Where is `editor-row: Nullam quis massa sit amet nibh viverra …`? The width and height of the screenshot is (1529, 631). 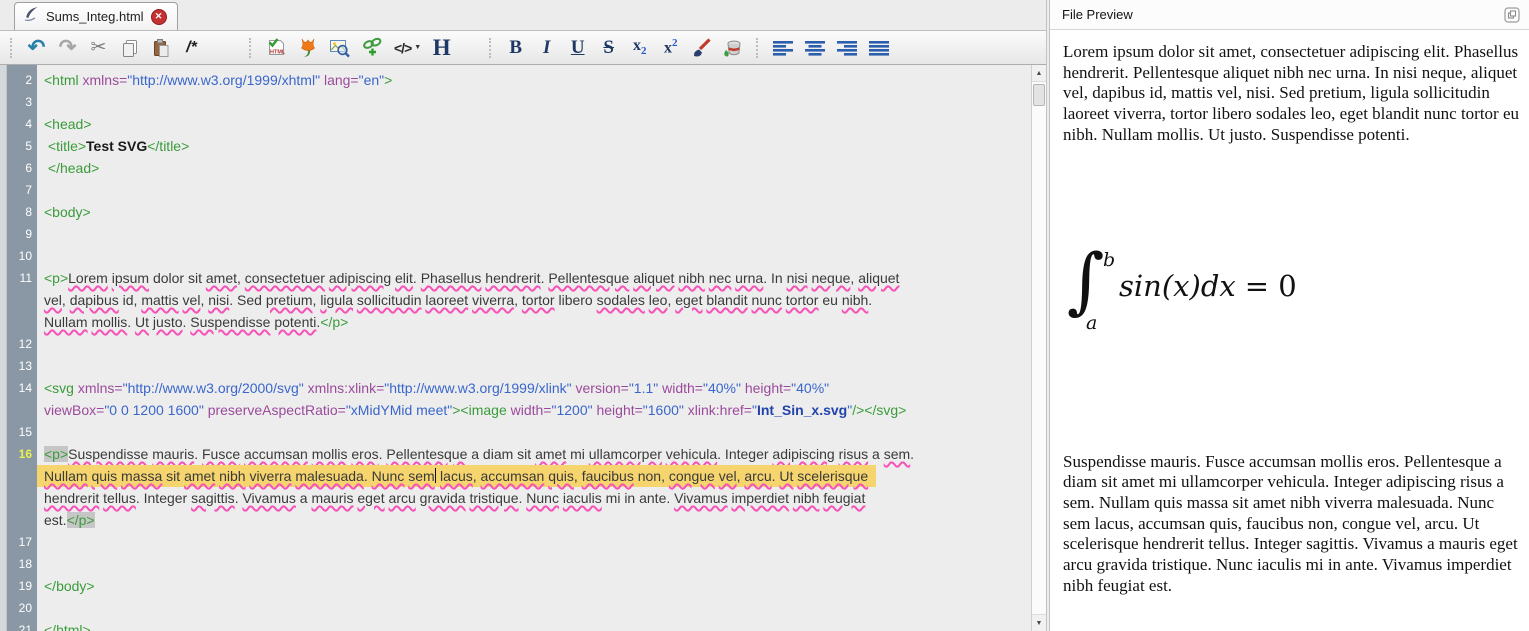
editor-row: Nullam quis massa sit amet nibh viverra … is located at coordinates (526, 476).